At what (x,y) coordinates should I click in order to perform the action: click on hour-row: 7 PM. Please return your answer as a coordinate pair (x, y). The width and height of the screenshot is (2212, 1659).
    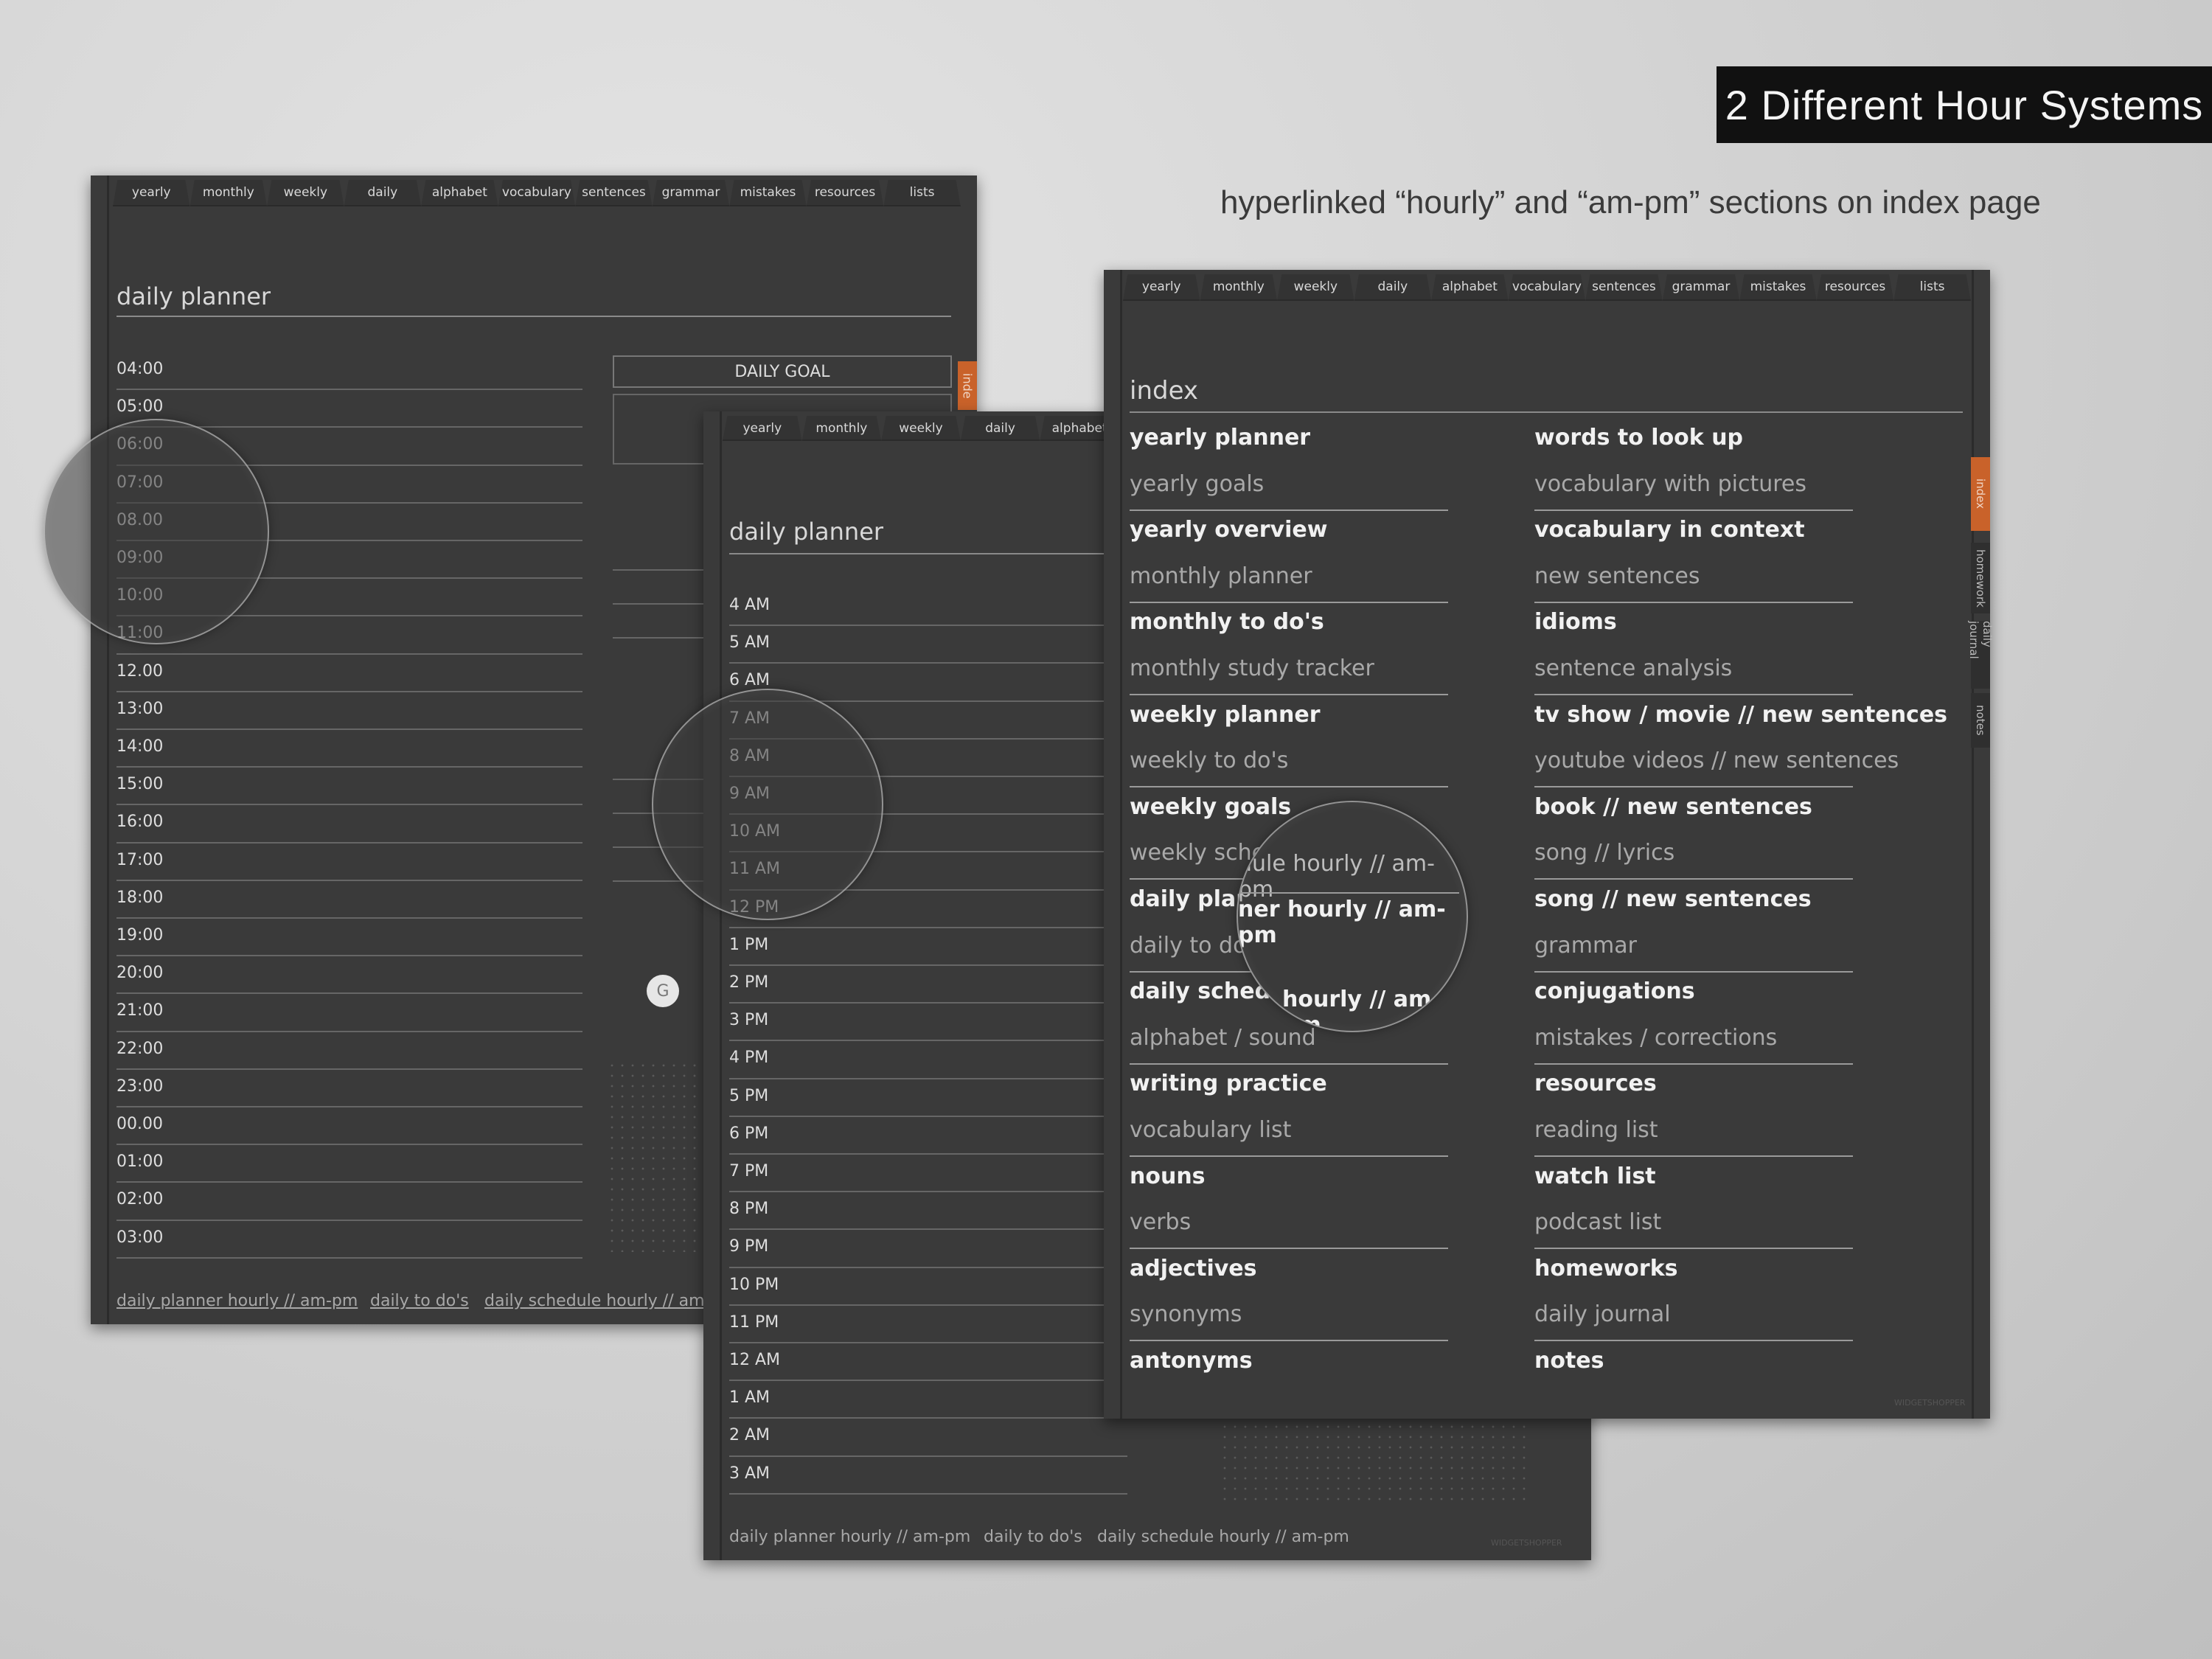
    Looking at the image, I should click on (928, 1174).